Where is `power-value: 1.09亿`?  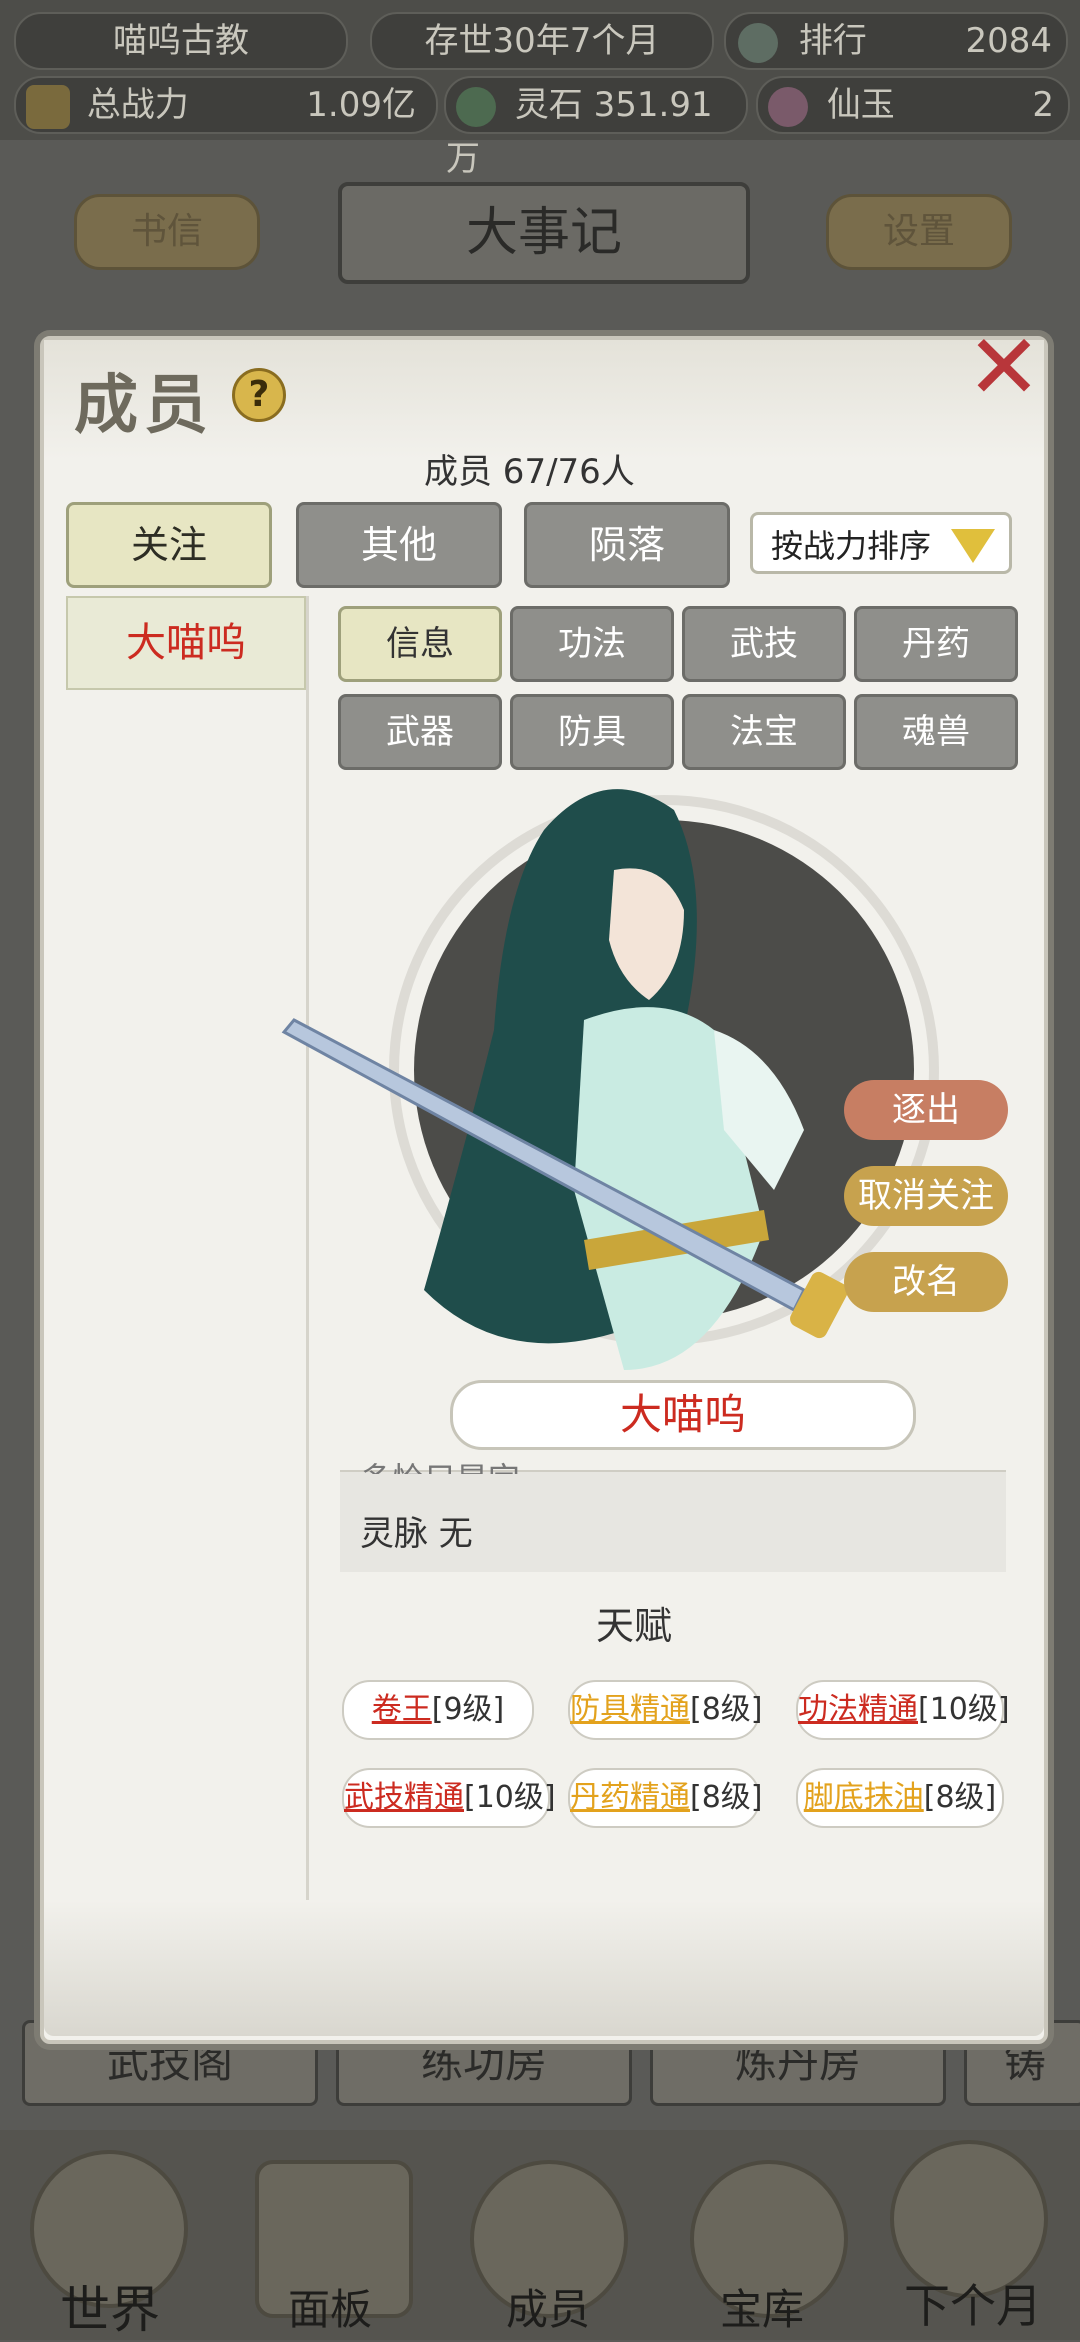
power-value: 1.09亿 is located at coordinates (361, 105).